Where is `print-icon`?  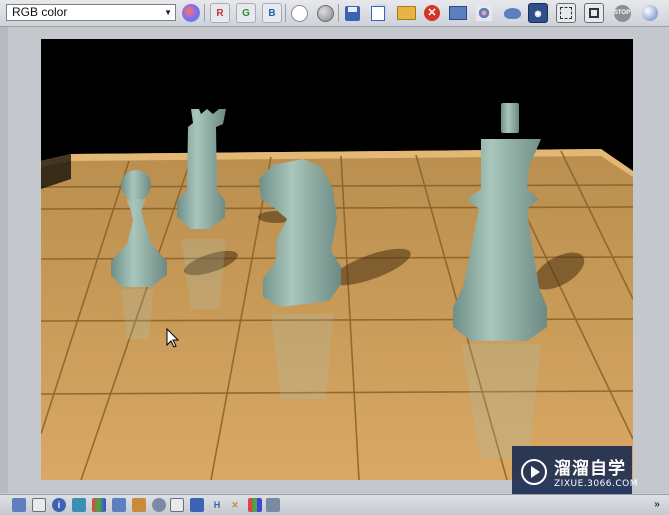
print-icon is located at coordinates (458, 13).